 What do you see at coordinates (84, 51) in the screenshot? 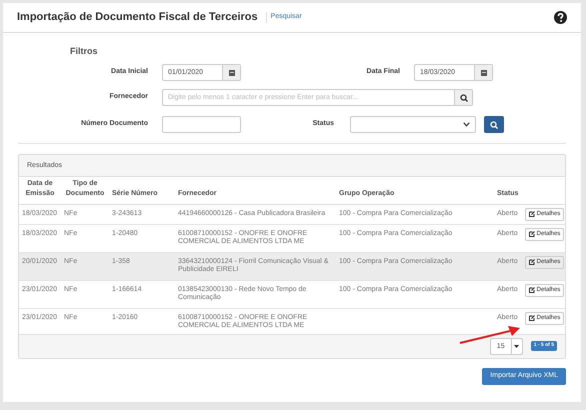
I see `filters-heading: Filtros` at bounding box center [84, 51].